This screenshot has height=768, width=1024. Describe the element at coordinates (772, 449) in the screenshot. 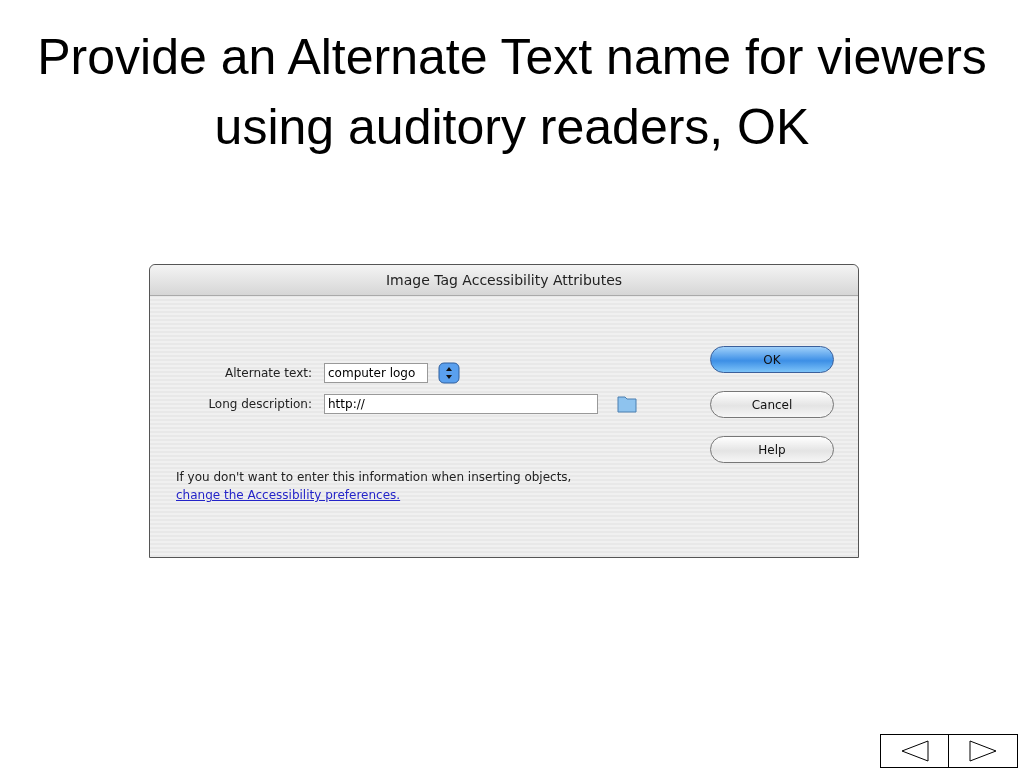

I see `dialog-button: Help` at that location.